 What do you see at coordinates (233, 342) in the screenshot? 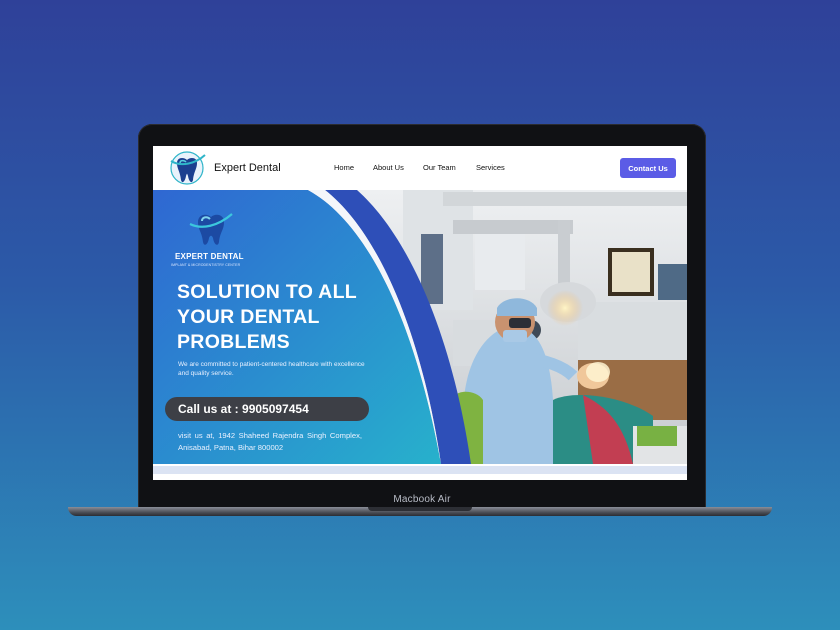
I see `headline-line: PROBLEMS` at bounding box center [233, 342].